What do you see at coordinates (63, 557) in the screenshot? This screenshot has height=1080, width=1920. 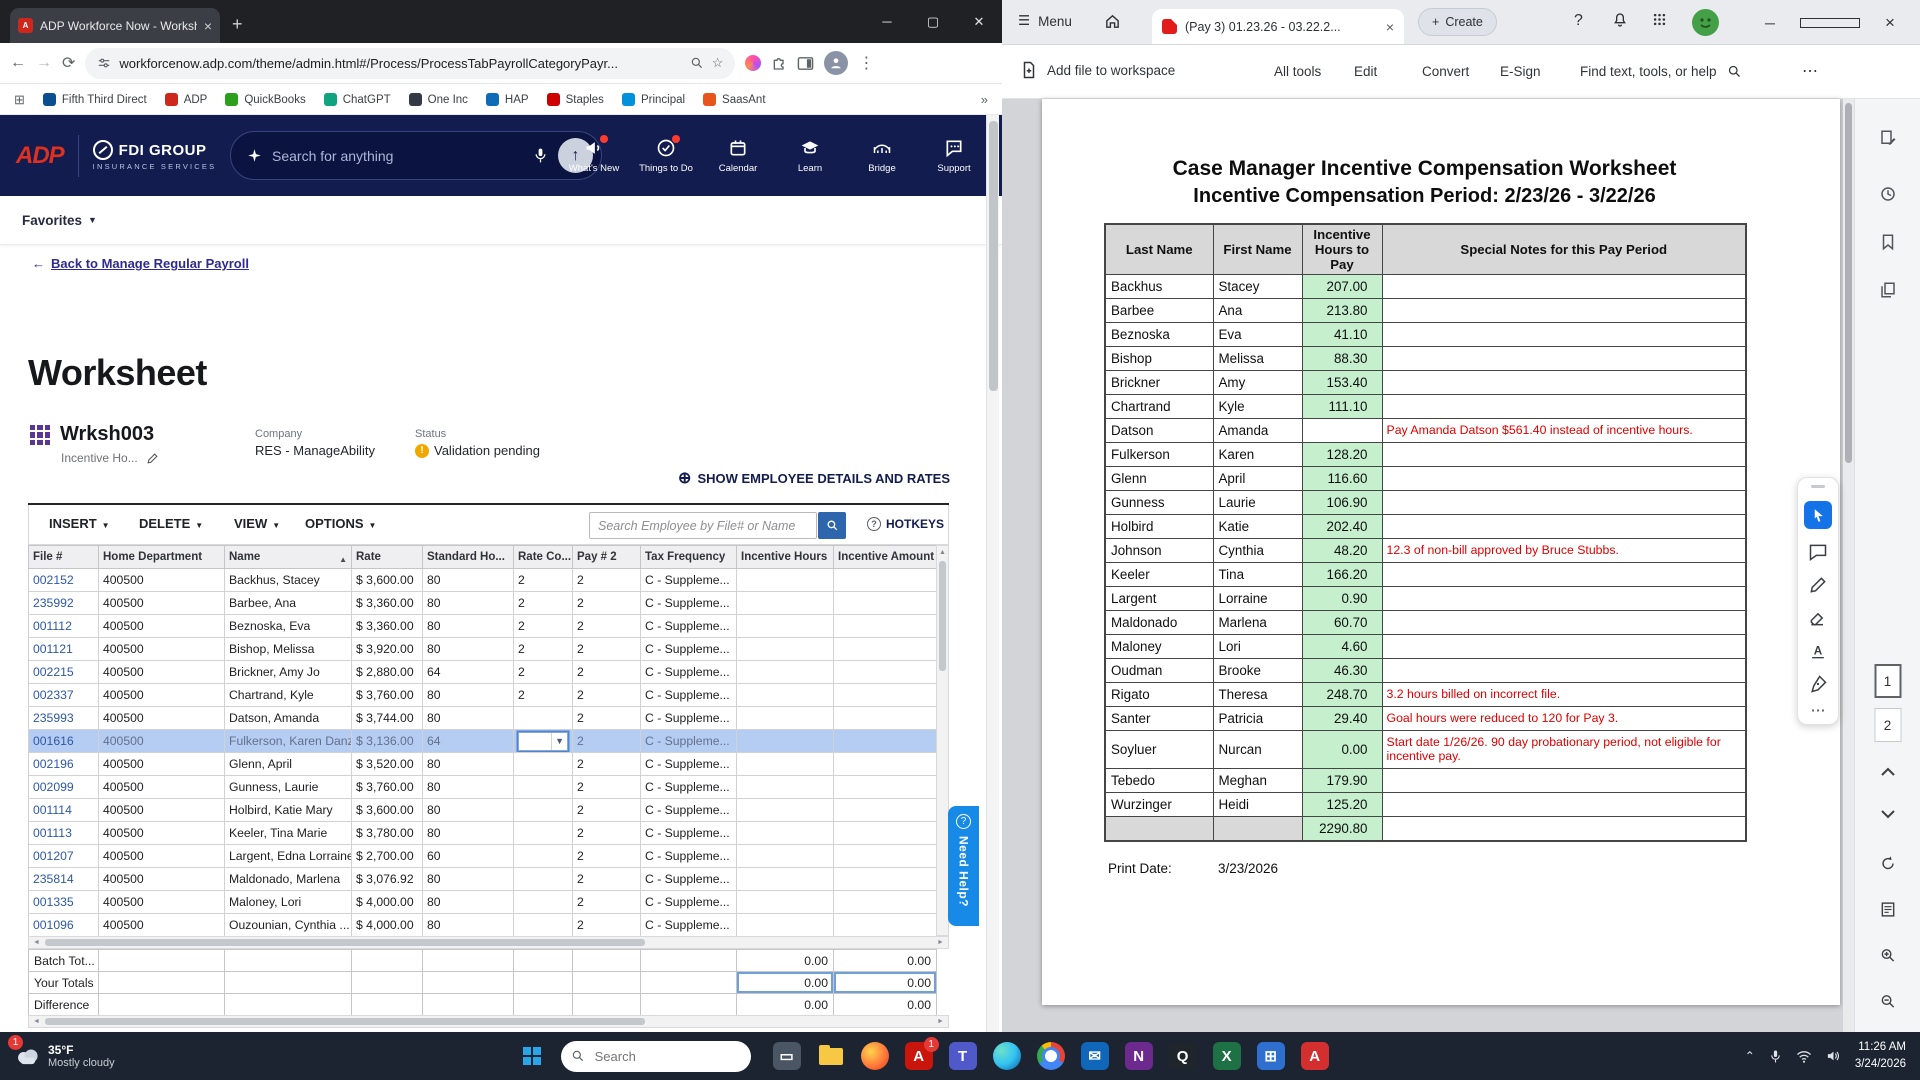 I see `col-file: File #` at bounding box center [63, 557].